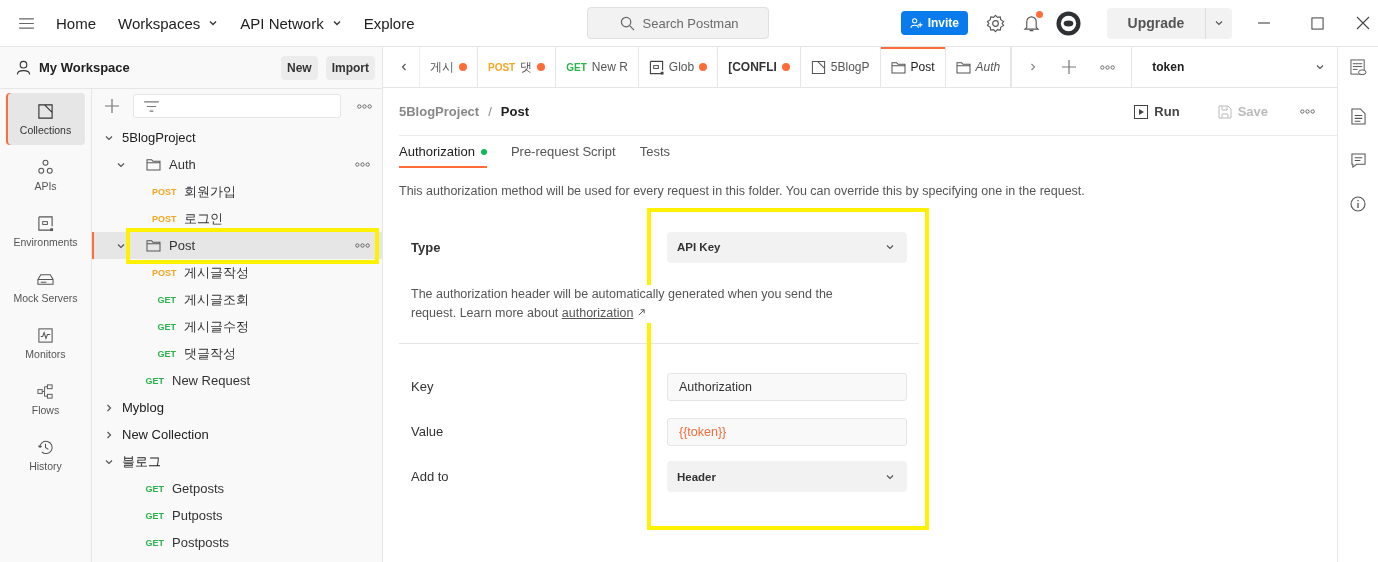 The image size is (1378, 562). What do you see at coordinates (597, 67) in the screenshot?
I see `request-tab: GET New R` at bounding box center [597, 67].